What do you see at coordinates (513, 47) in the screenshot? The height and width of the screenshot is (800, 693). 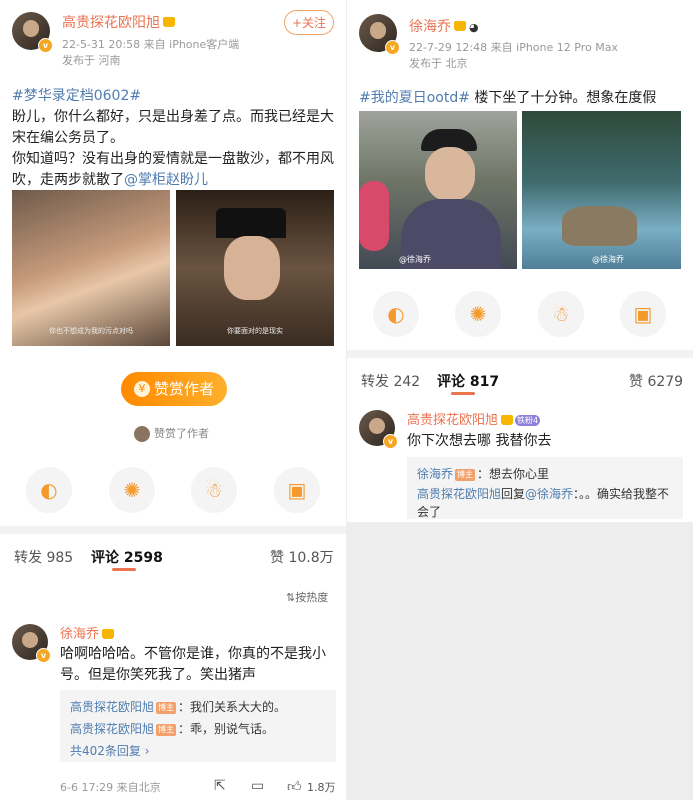 I see `post-meta: 22-7-29 12:48 来自 iPhone 12 Pro Max` at bounding box center [513, 47].